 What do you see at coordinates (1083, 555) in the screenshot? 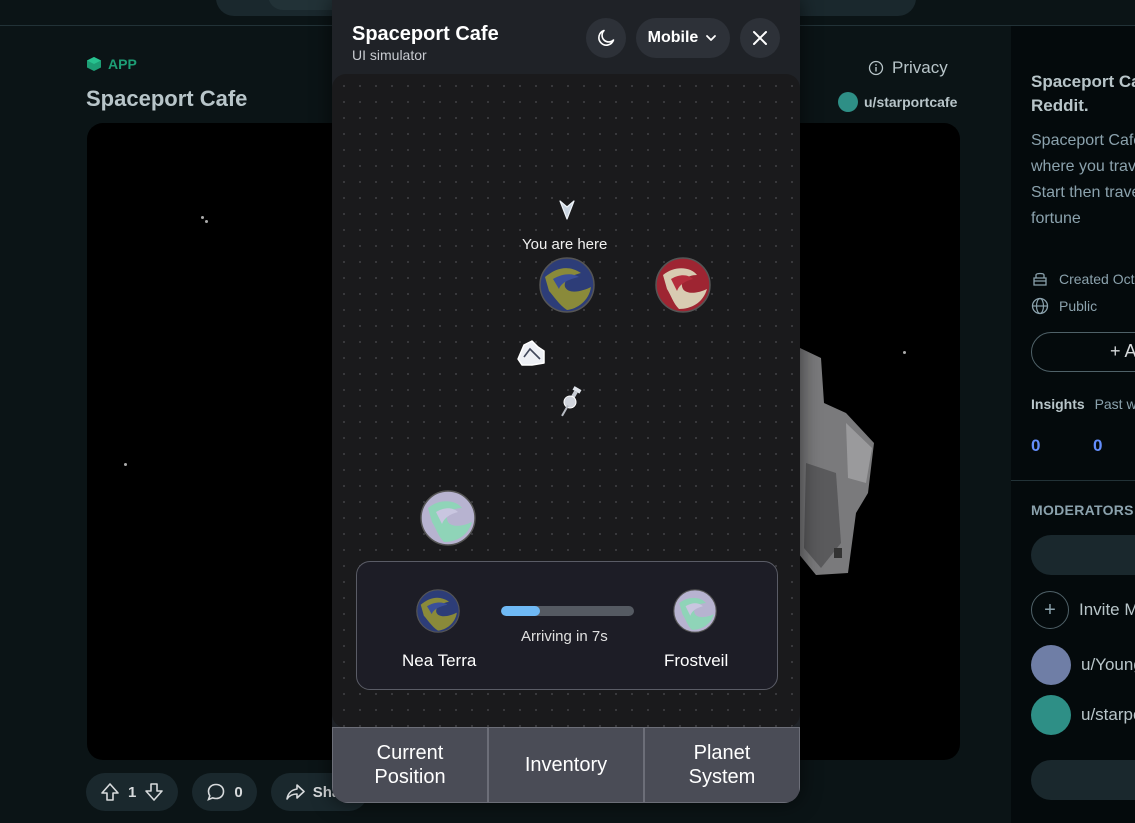
I see `message-mods-button` at bounding box center [1083, 555].